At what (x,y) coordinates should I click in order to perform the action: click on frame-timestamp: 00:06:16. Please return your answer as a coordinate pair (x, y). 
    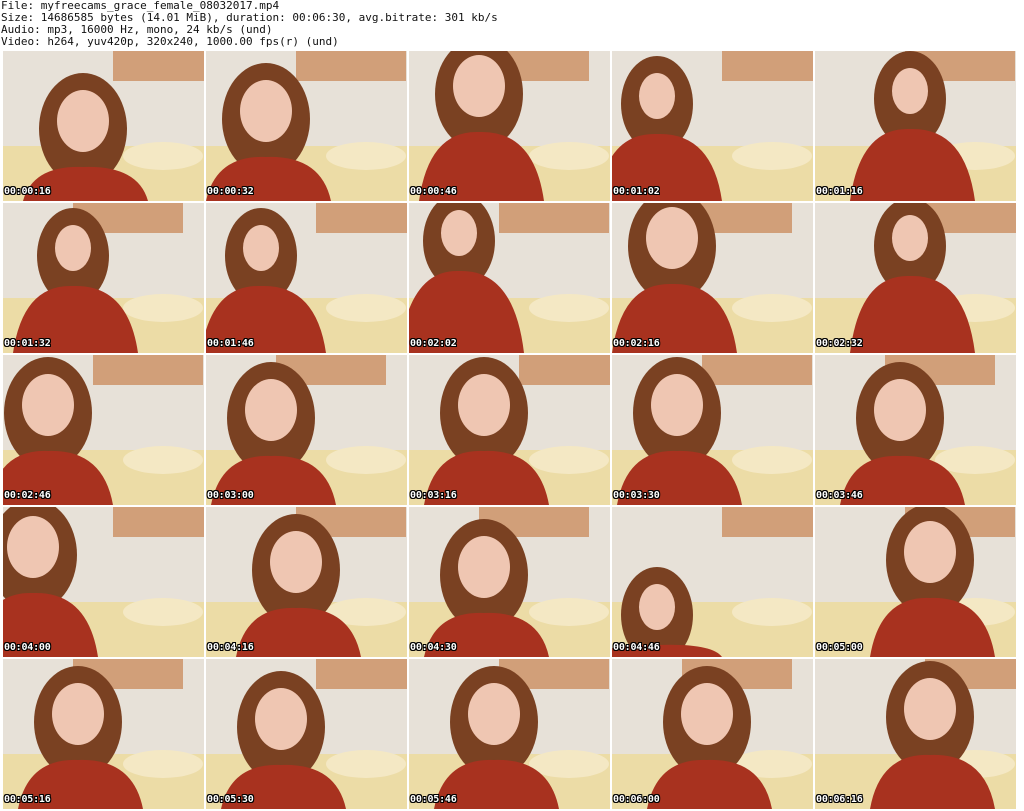
    Looking at the image, I should click on (839, 799).